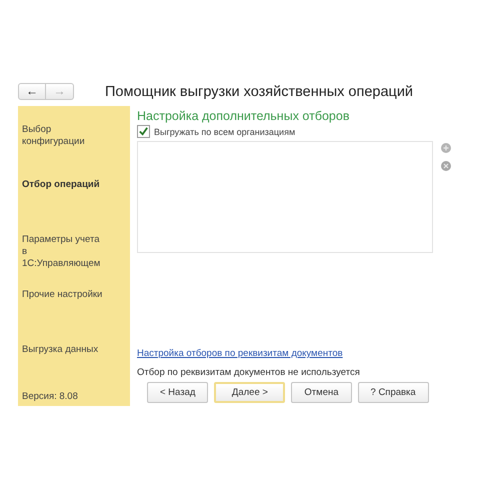 The width and height of the screenshot is (500, 500). I want to click on step-item: Выбор конфигурации, so click(63, 133).